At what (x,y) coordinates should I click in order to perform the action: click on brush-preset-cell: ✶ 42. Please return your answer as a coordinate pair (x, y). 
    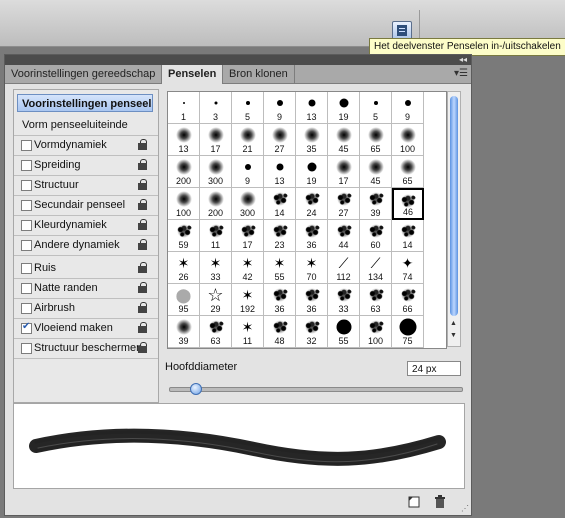
    Looking at the image, I should click on (248, 268).